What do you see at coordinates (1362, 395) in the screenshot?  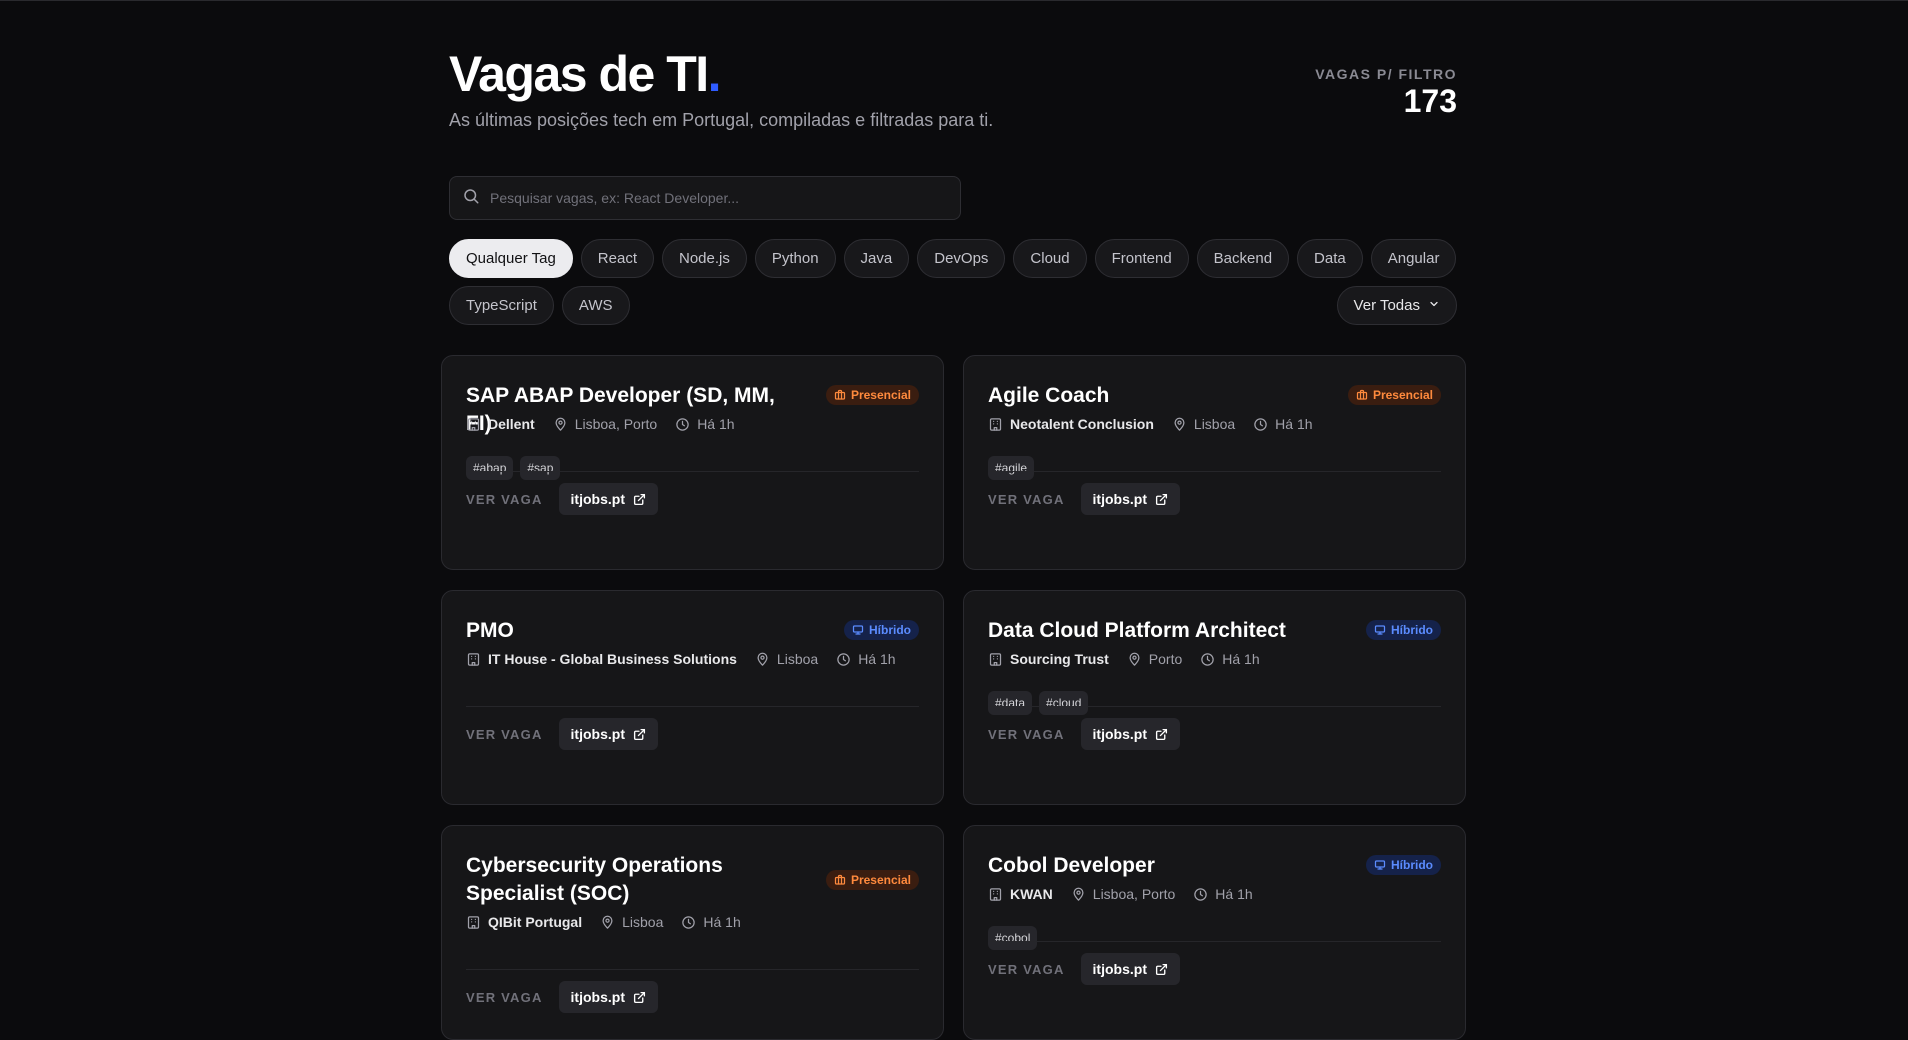 I see `briefcase-icon` at bounding box center [1362, 395].